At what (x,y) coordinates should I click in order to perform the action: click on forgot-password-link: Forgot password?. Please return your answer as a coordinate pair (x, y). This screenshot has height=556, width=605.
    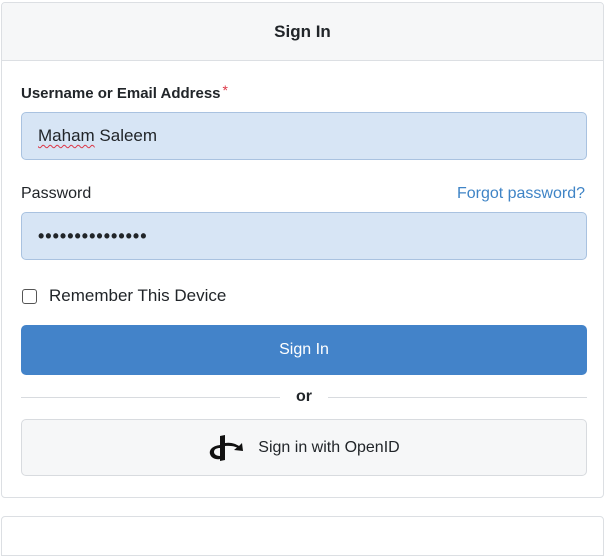
    Looking at the image, I should click on (521, 194).